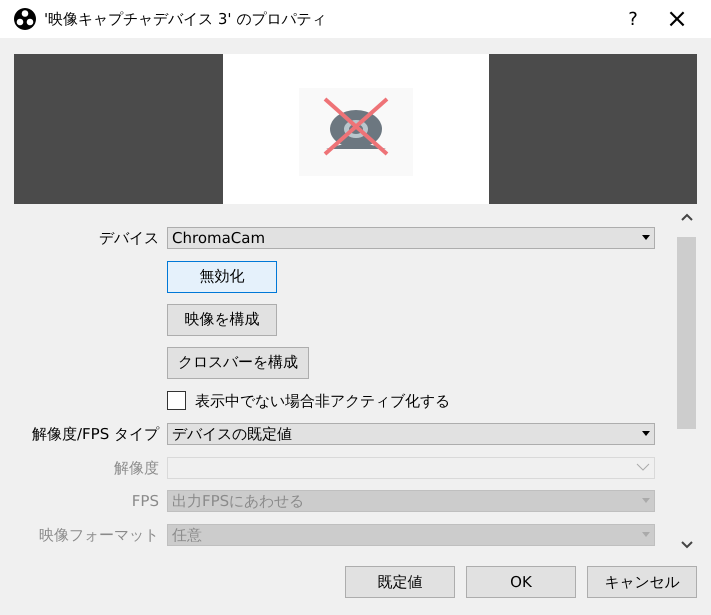  Describe the element at coordinates (686, 545) in the screenshot. I see `scroll-down-icon` at that location.